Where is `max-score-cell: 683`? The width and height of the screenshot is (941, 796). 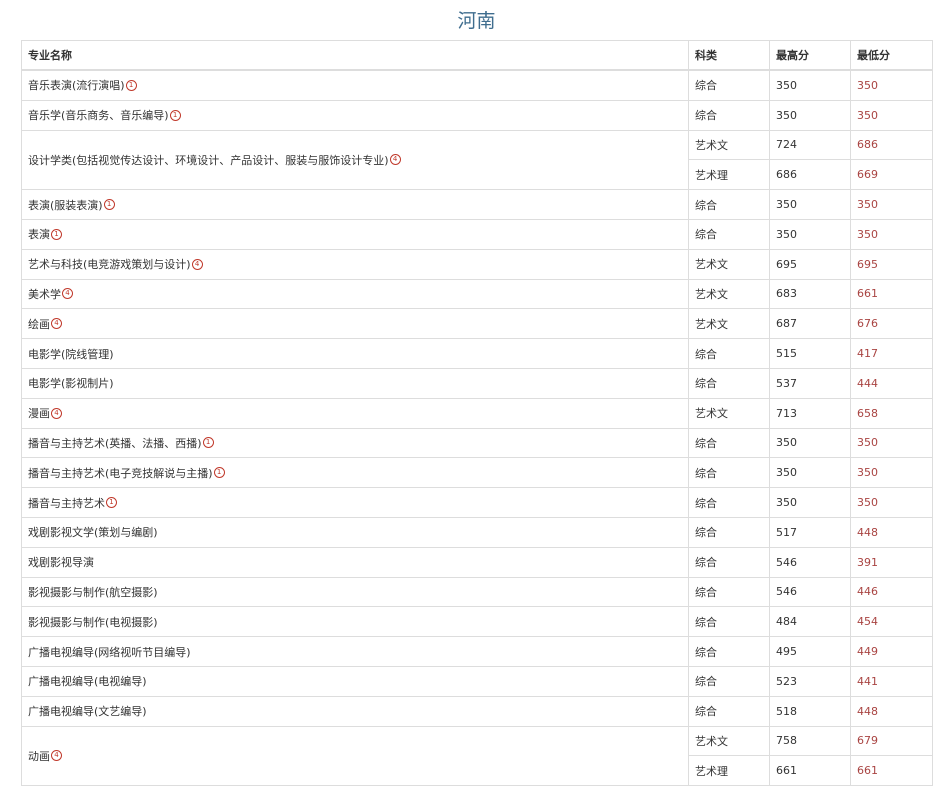
max-score-cell: 683 is located at coordinates (810, 294).